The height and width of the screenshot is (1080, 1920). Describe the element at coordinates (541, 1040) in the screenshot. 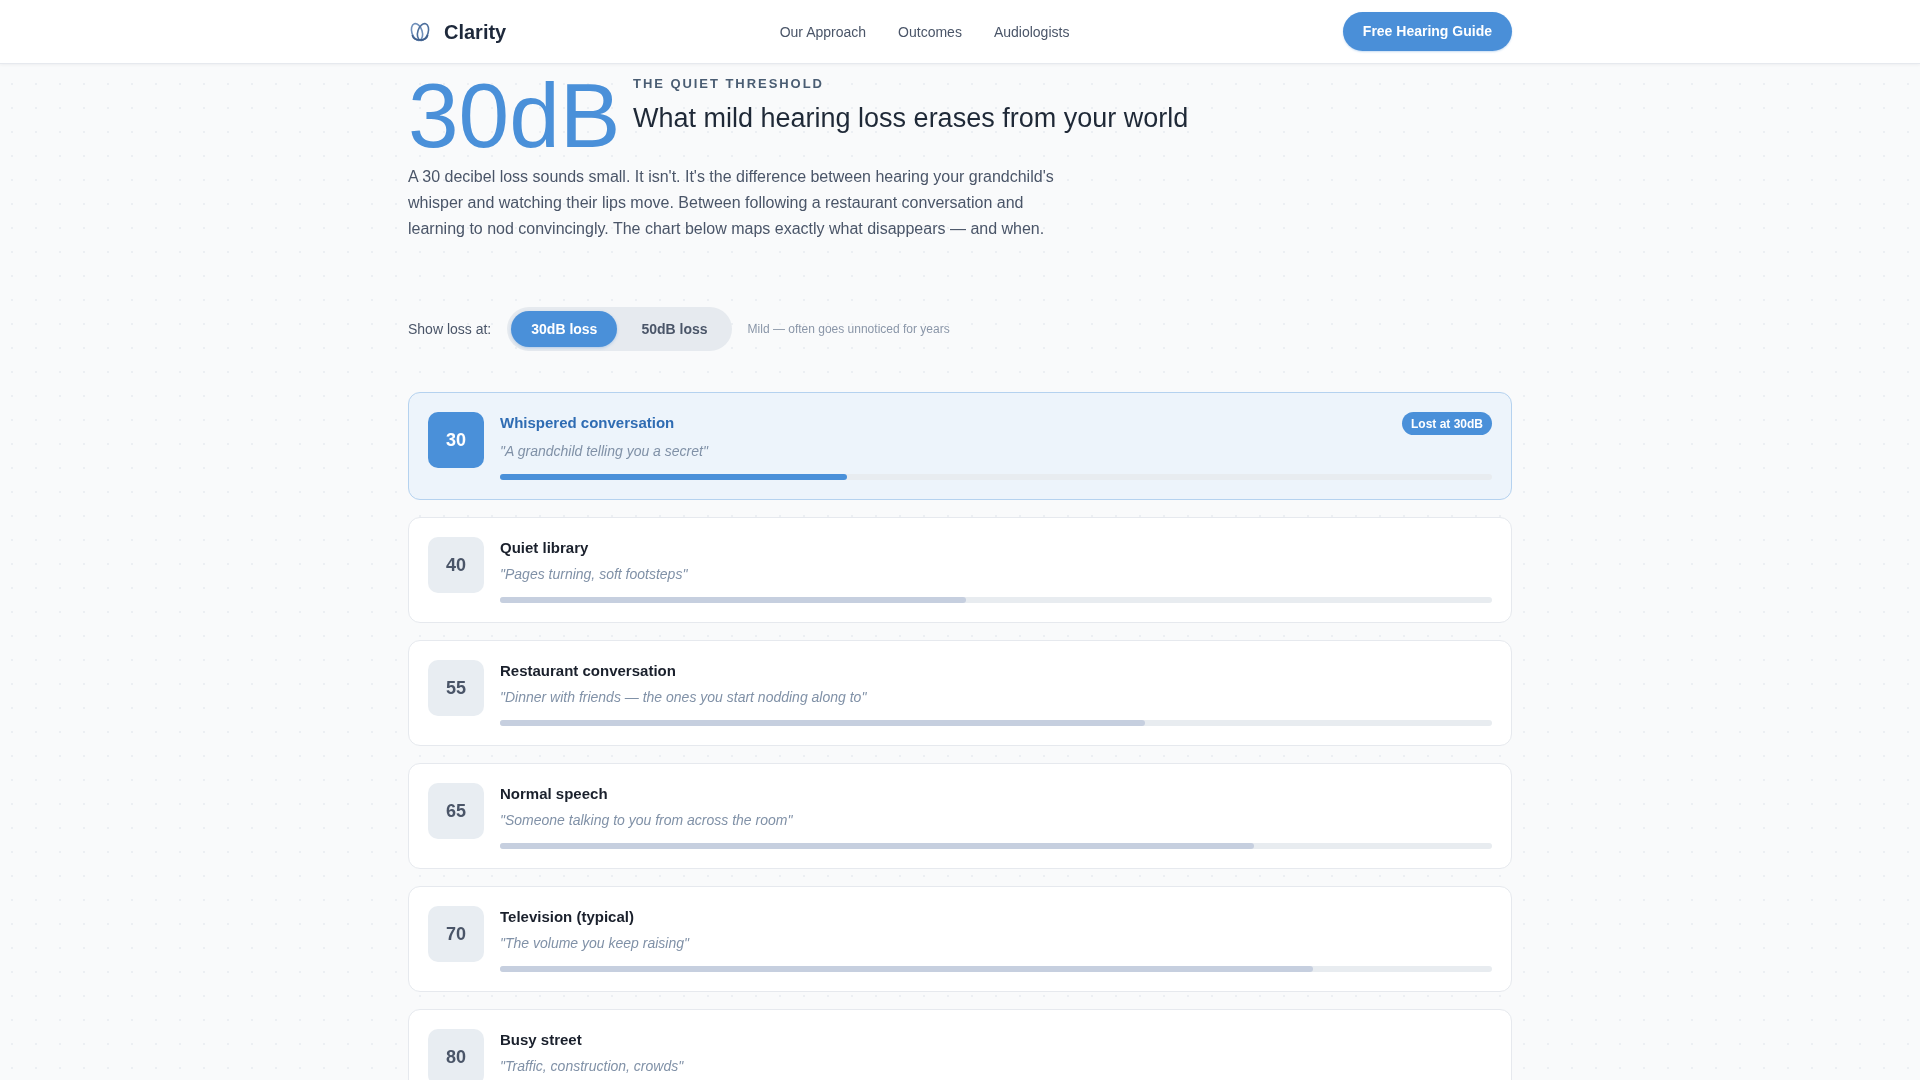

I see `sound-title: Busy street` at that location.